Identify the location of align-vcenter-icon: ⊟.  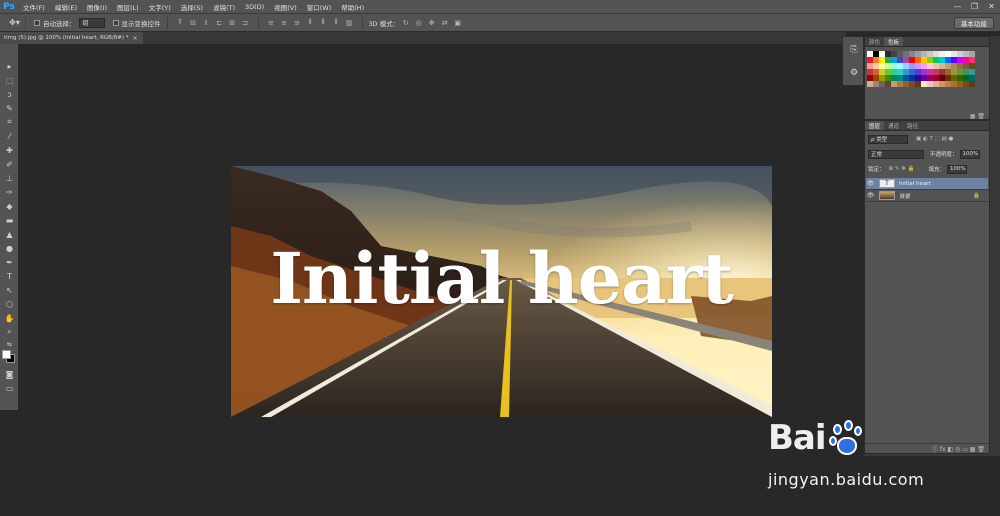
(193, 22).